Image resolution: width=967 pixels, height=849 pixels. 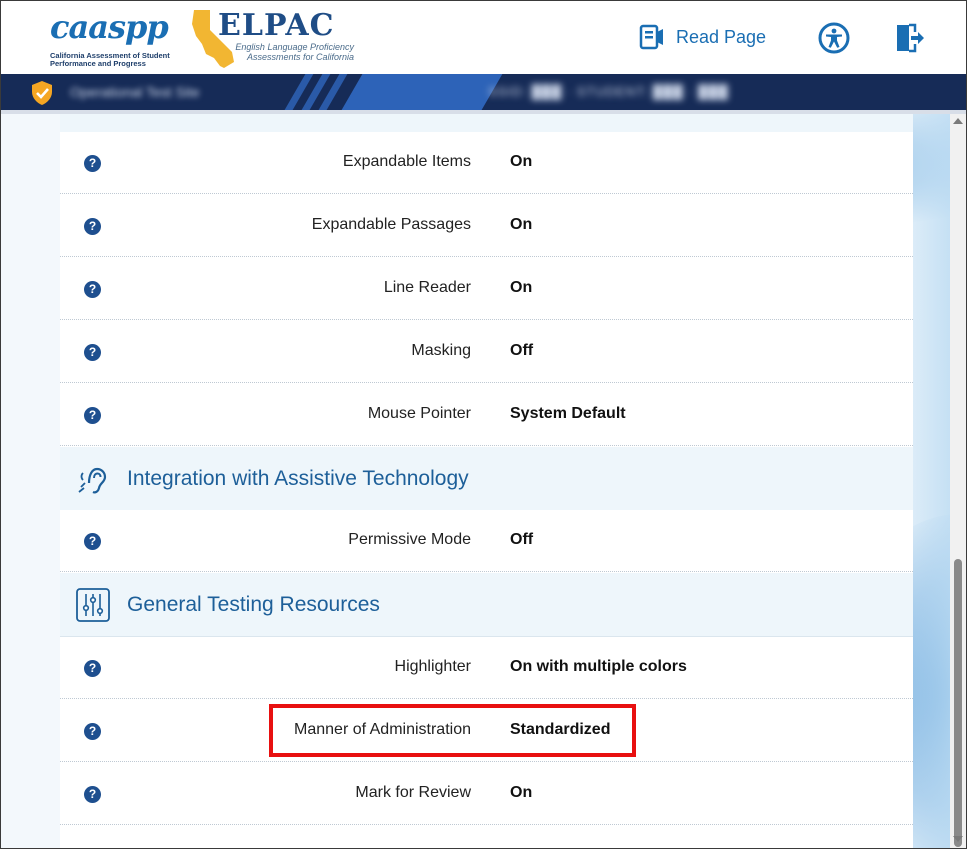 I want to click on read-page-icon, so click(x=651, y=37).